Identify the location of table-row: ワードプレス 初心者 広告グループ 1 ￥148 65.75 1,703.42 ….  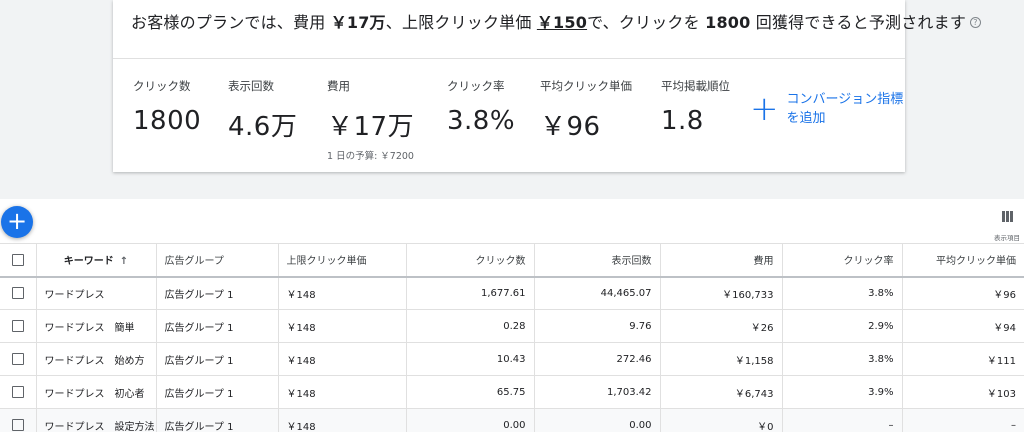
(512, 392).